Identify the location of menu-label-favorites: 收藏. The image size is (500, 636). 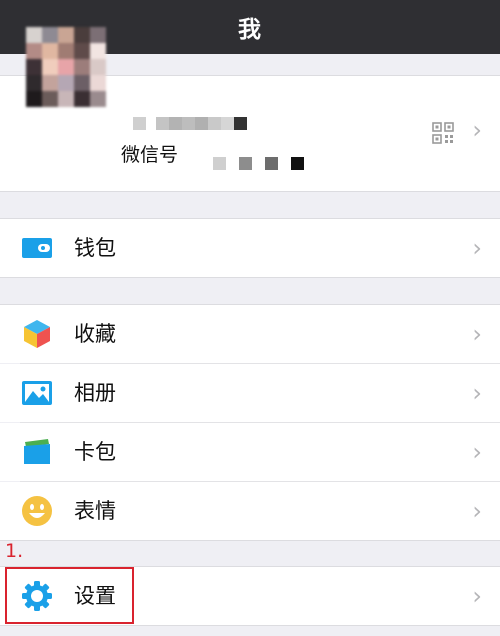
(95, 334).